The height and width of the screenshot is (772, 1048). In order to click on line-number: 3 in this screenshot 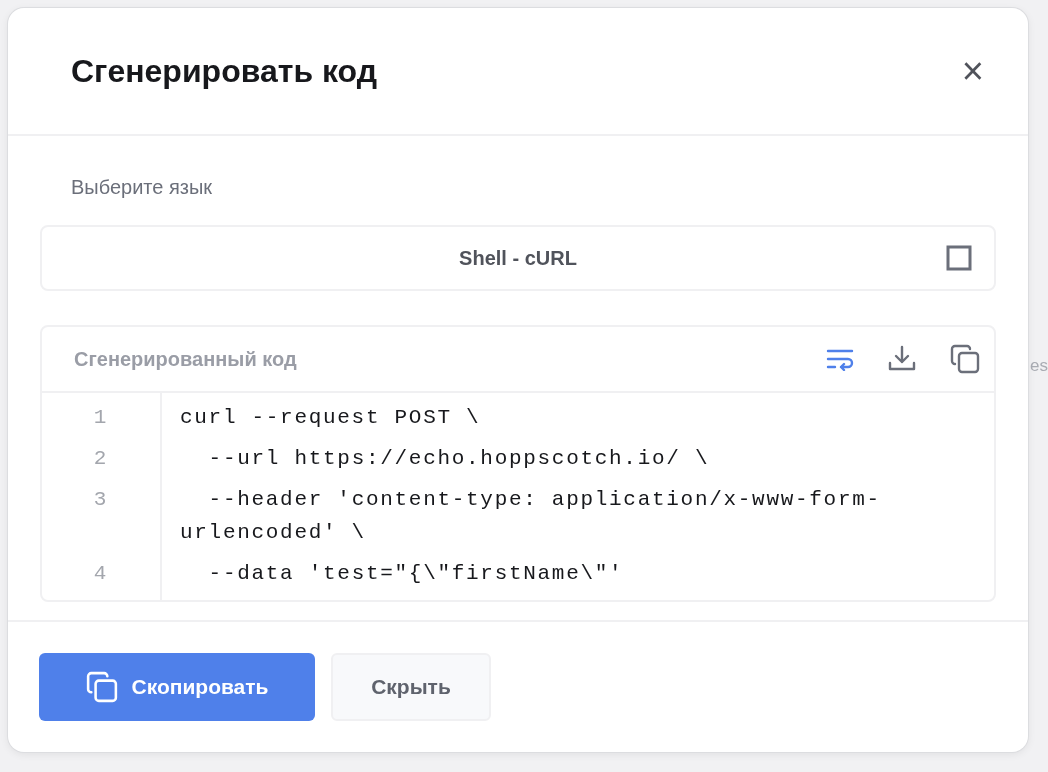, I will do `click(102, 512)`.